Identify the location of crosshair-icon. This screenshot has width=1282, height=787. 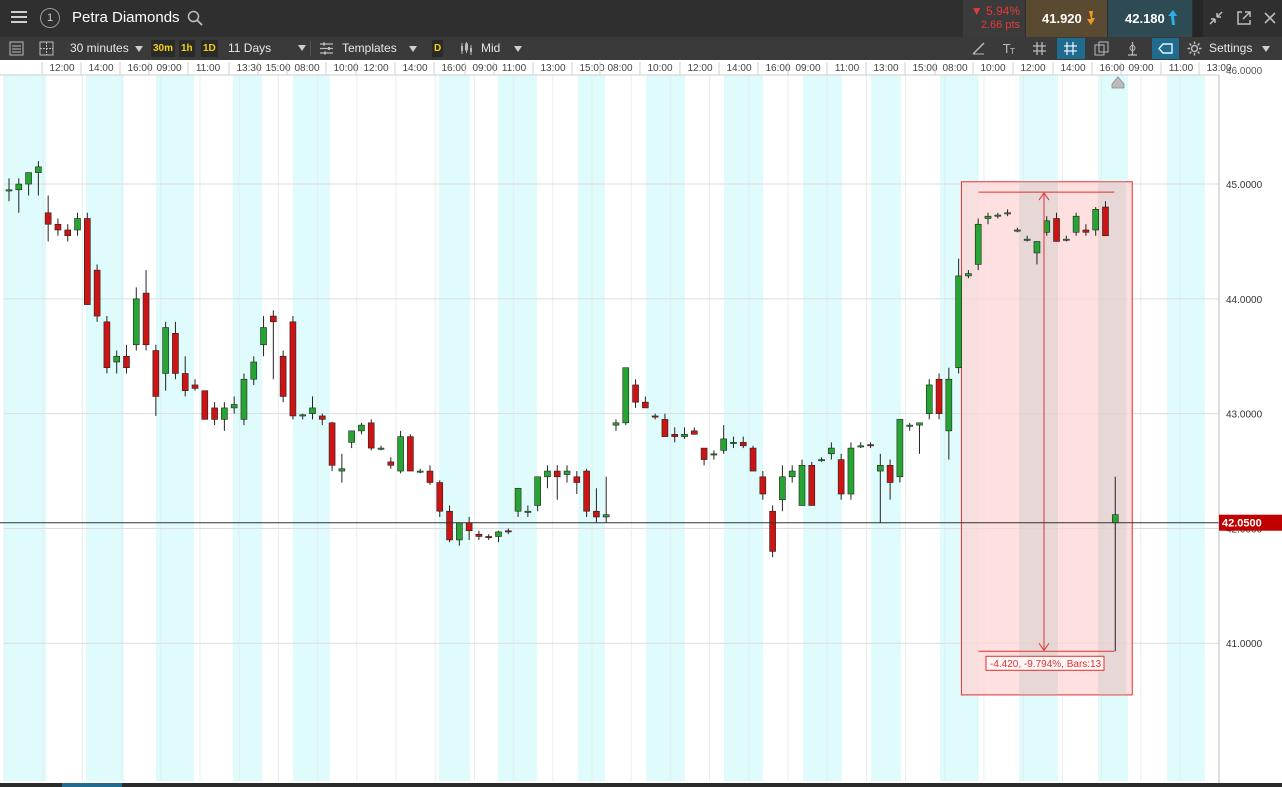
(1070, 48).